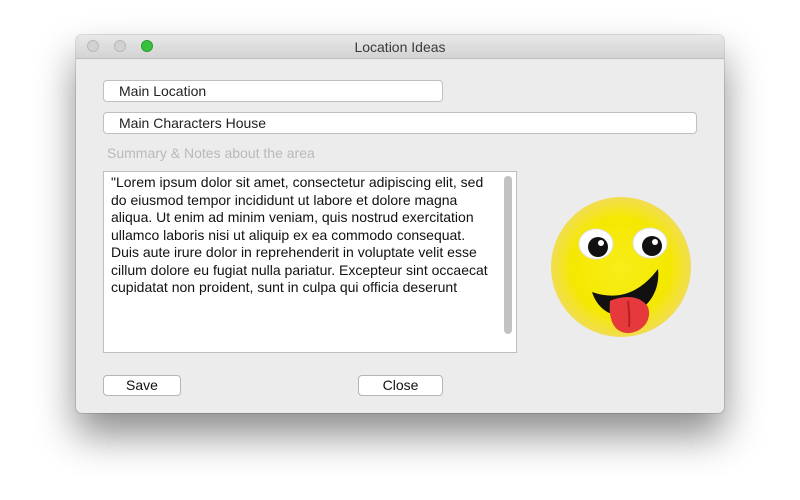 The width and height of the screenshot is (800, 500). Describe the element at coordinates (621, 267) in the screenshot. I see `tongue-out-emoji-icon` at that location.